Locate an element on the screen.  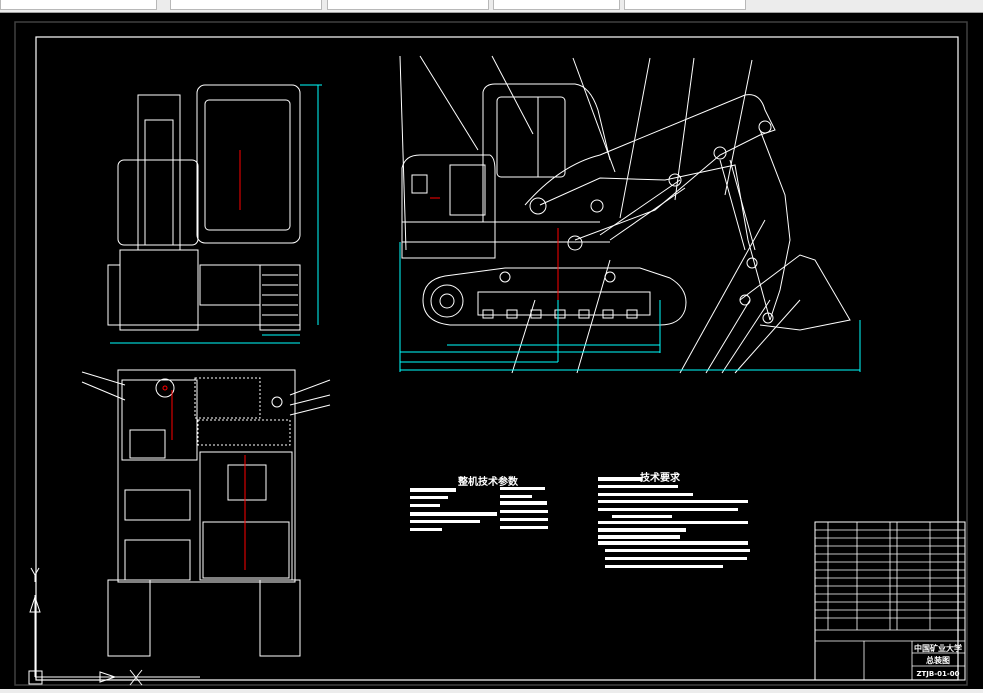
toolbar is located at coordinates (491, 6).